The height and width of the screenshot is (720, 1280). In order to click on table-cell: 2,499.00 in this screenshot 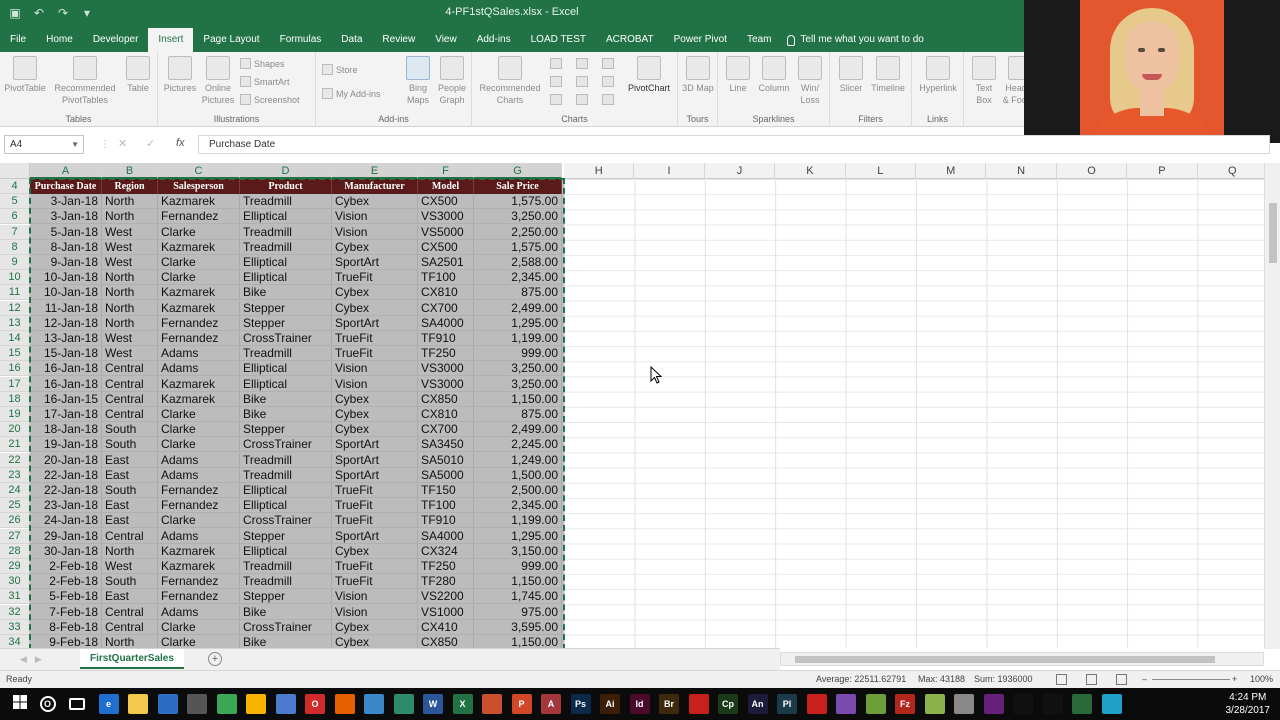, I will do `click(518, 430)`.